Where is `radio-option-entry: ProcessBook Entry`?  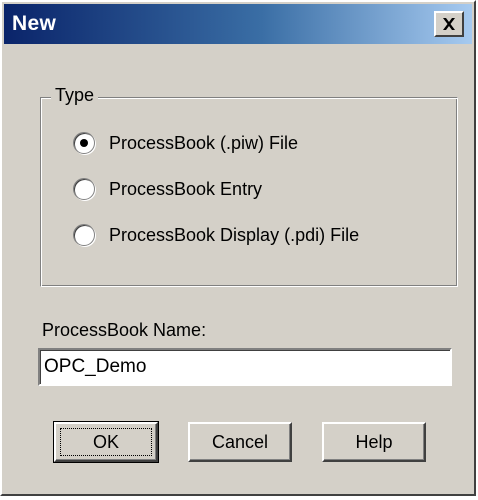
radio-option-entry: ProcessBook Entry is located at coordinates (167, 189).